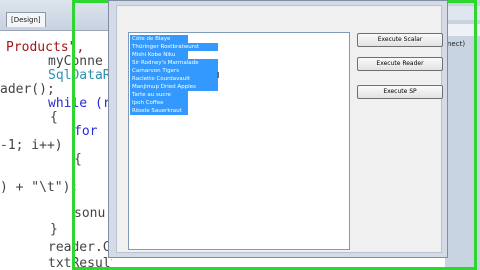 This screenshot has width=480, height=270. I want to click on tab-design: [Design], so click(26, 19).